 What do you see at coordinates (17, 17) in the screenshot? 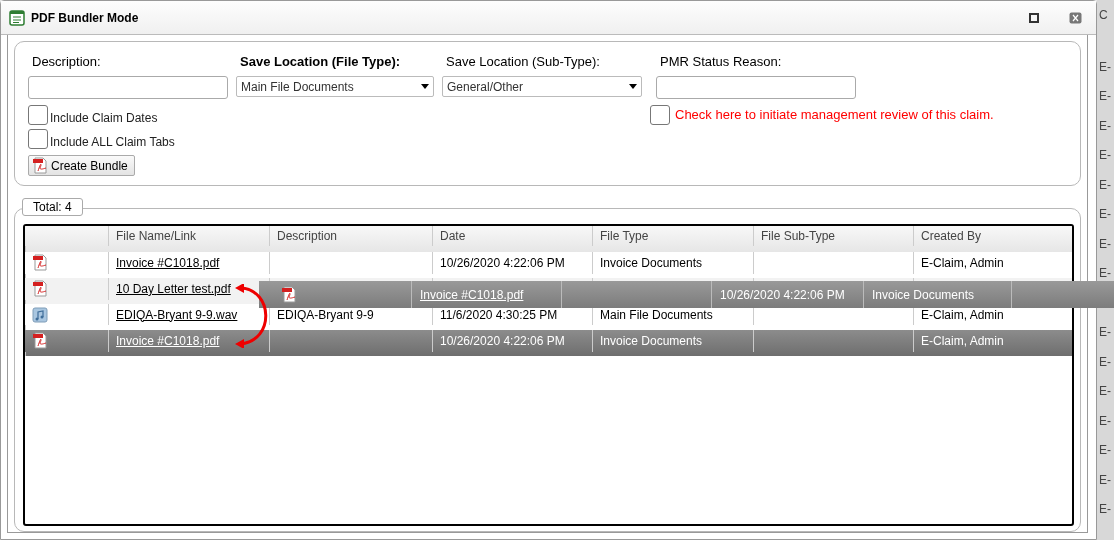
I see `document-icon` at bounding box center [17, 17].